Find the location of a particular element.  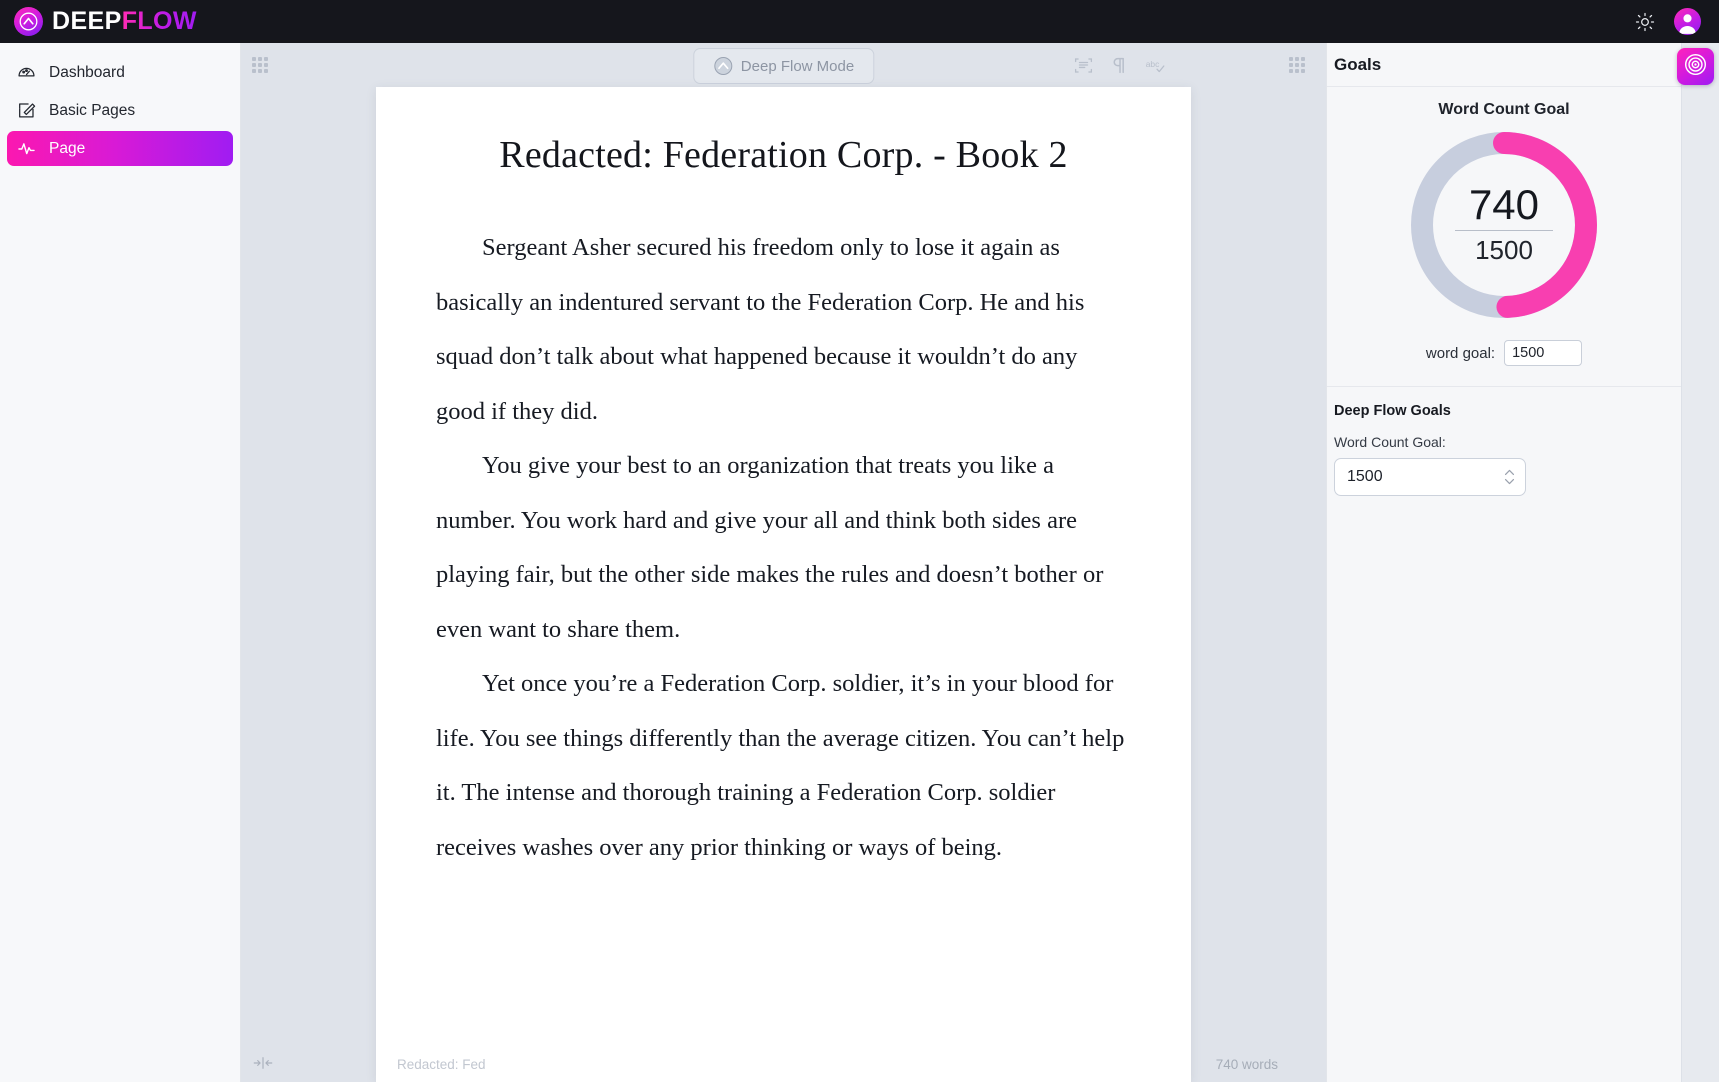

sidebar-item-dashboard: Dashboard is located at coordinates (120, 72).